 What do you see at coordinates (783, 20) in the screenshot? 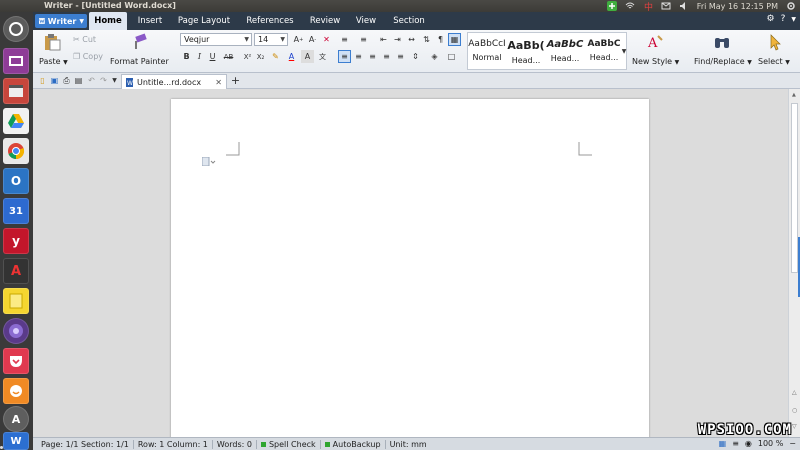
I see `help-icon: ?` at bounding box center [783, 20].